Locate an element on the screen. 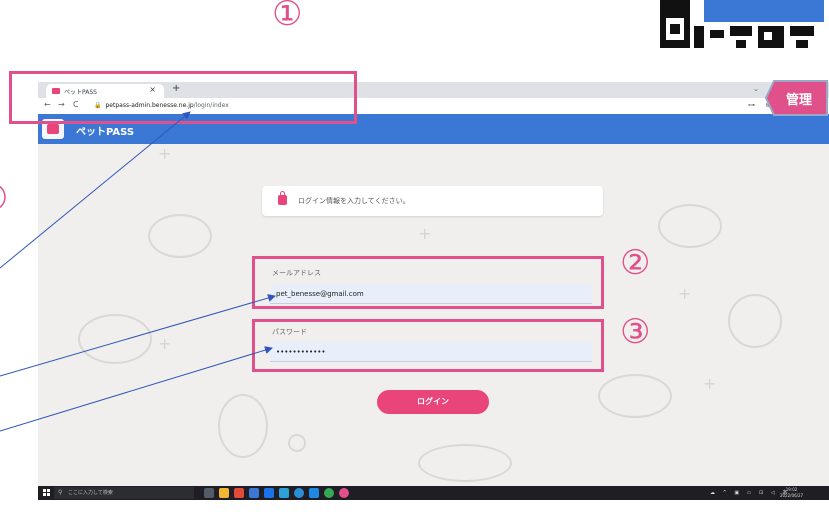 This screenshot has width=829, height=524. left-edge-circle-fragment is located at coordinates (3, 197).